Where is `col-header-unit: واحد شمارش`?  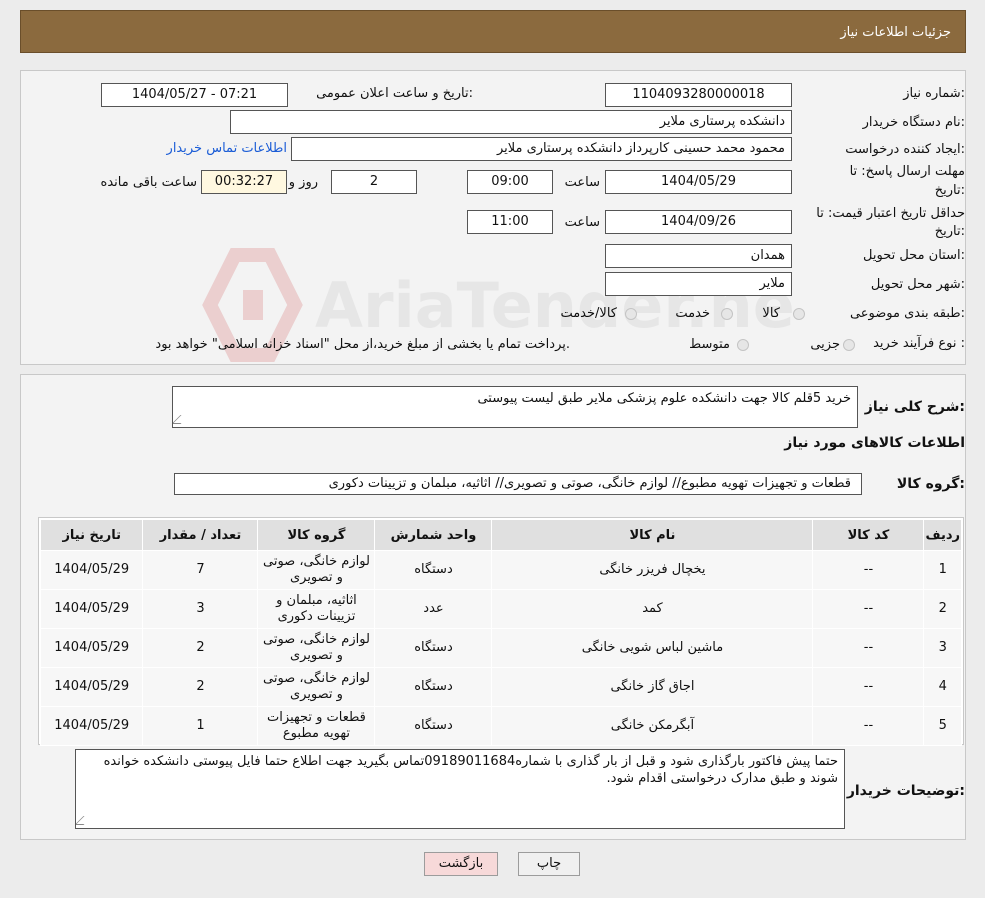 col-header-unit: واحد شمارش is located at coordinates (433, 535).